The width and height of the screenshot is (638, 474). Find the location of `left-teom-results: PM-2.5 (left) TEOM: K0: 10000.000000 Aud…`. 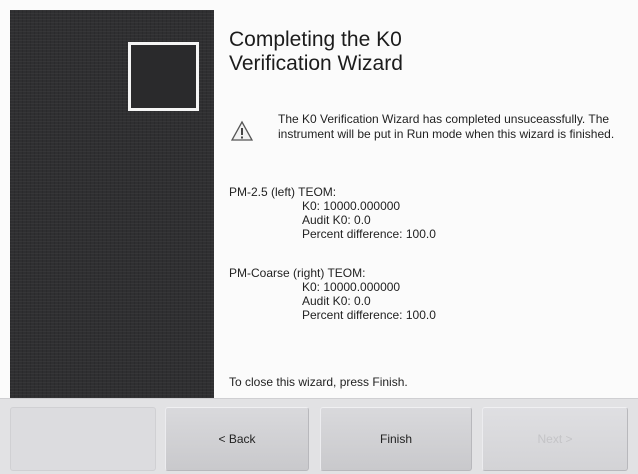

left-teom-results: PM-2.5 (left) TEOM: K0: 10000.000000 Aud… is located at coordinates (332, 213).